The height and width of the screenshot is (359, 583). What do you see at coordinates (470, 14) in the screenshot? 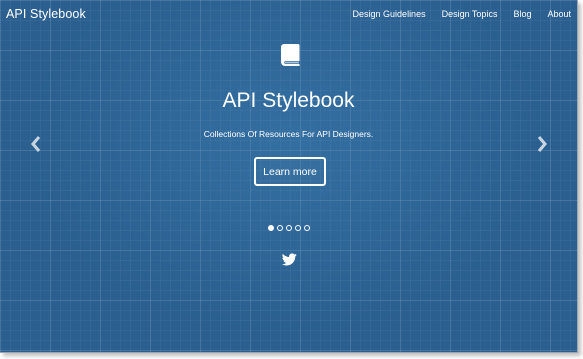
I see `nav-link-design-topics: Design Topics` at bounding box center [470, 14].